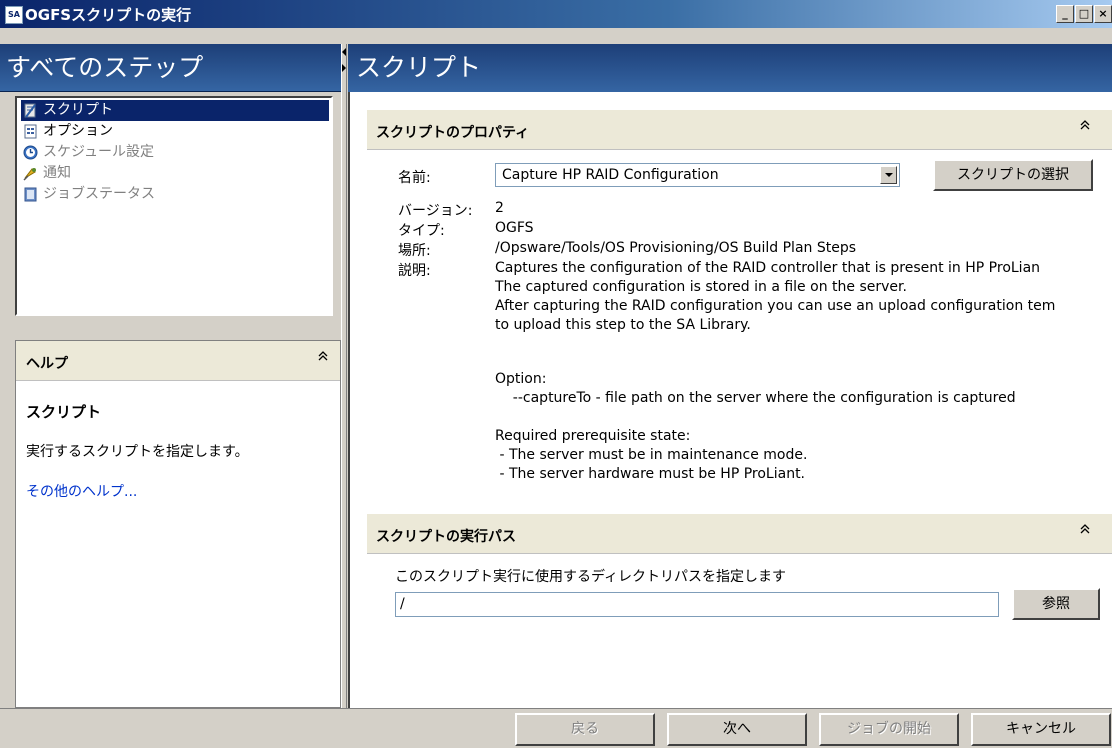  I want to click on browse-button: 参照, so click(1056, 604).